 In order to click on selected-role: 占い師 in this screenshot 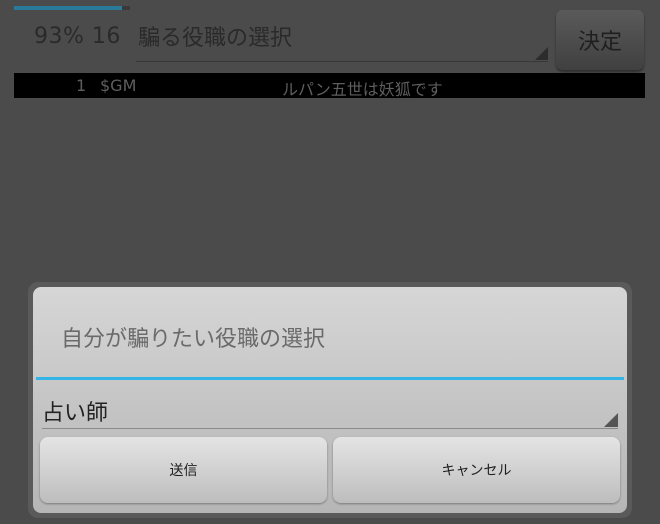, I will do `click(75, 413)`.